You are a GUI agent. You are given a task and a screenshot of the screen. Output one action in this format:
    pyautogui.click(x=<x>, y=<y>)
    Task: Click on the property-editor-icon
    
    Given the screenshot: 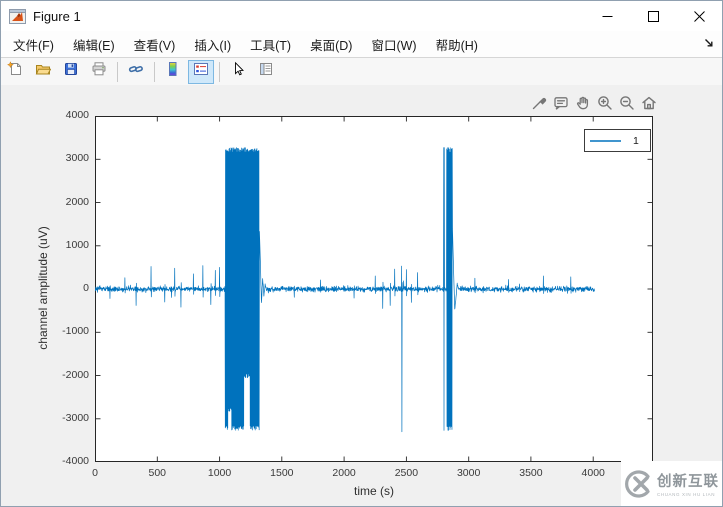 What is the action you would take?
    pyautogui.click(x=266, y=71)
    